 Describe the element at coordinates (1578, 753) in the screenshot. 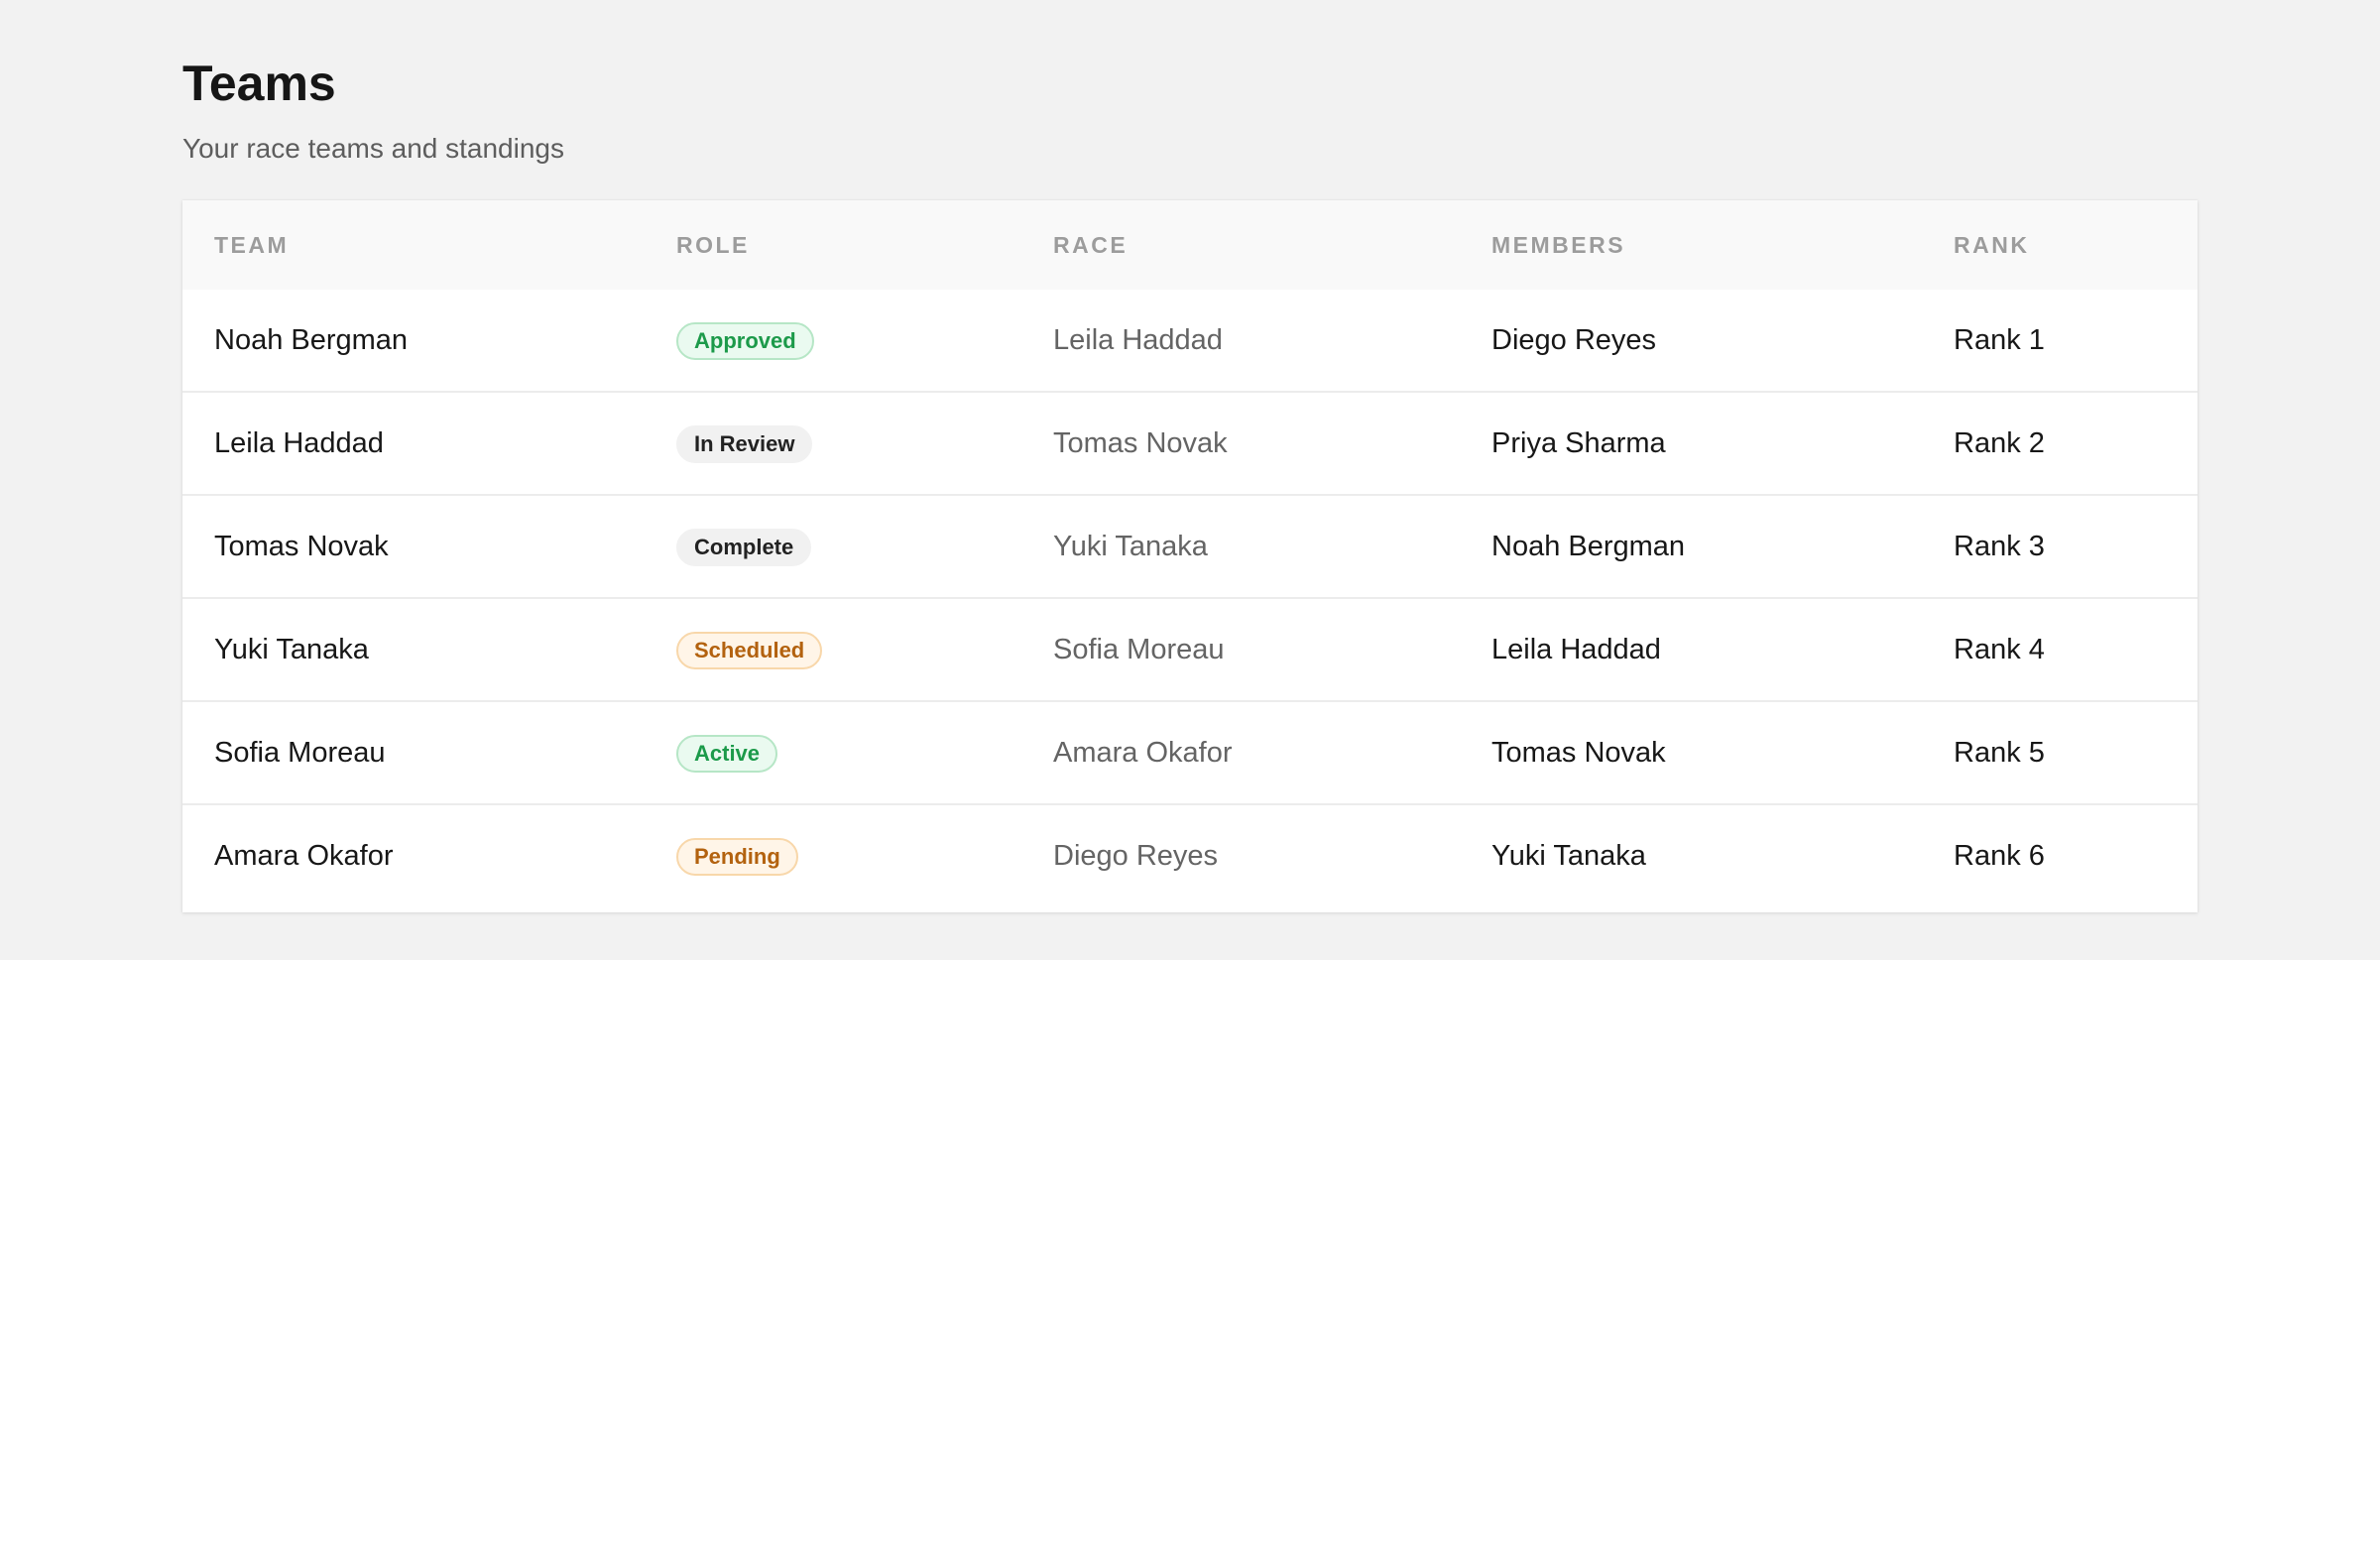

I see `members-cell: Tomas Novak` at that location.